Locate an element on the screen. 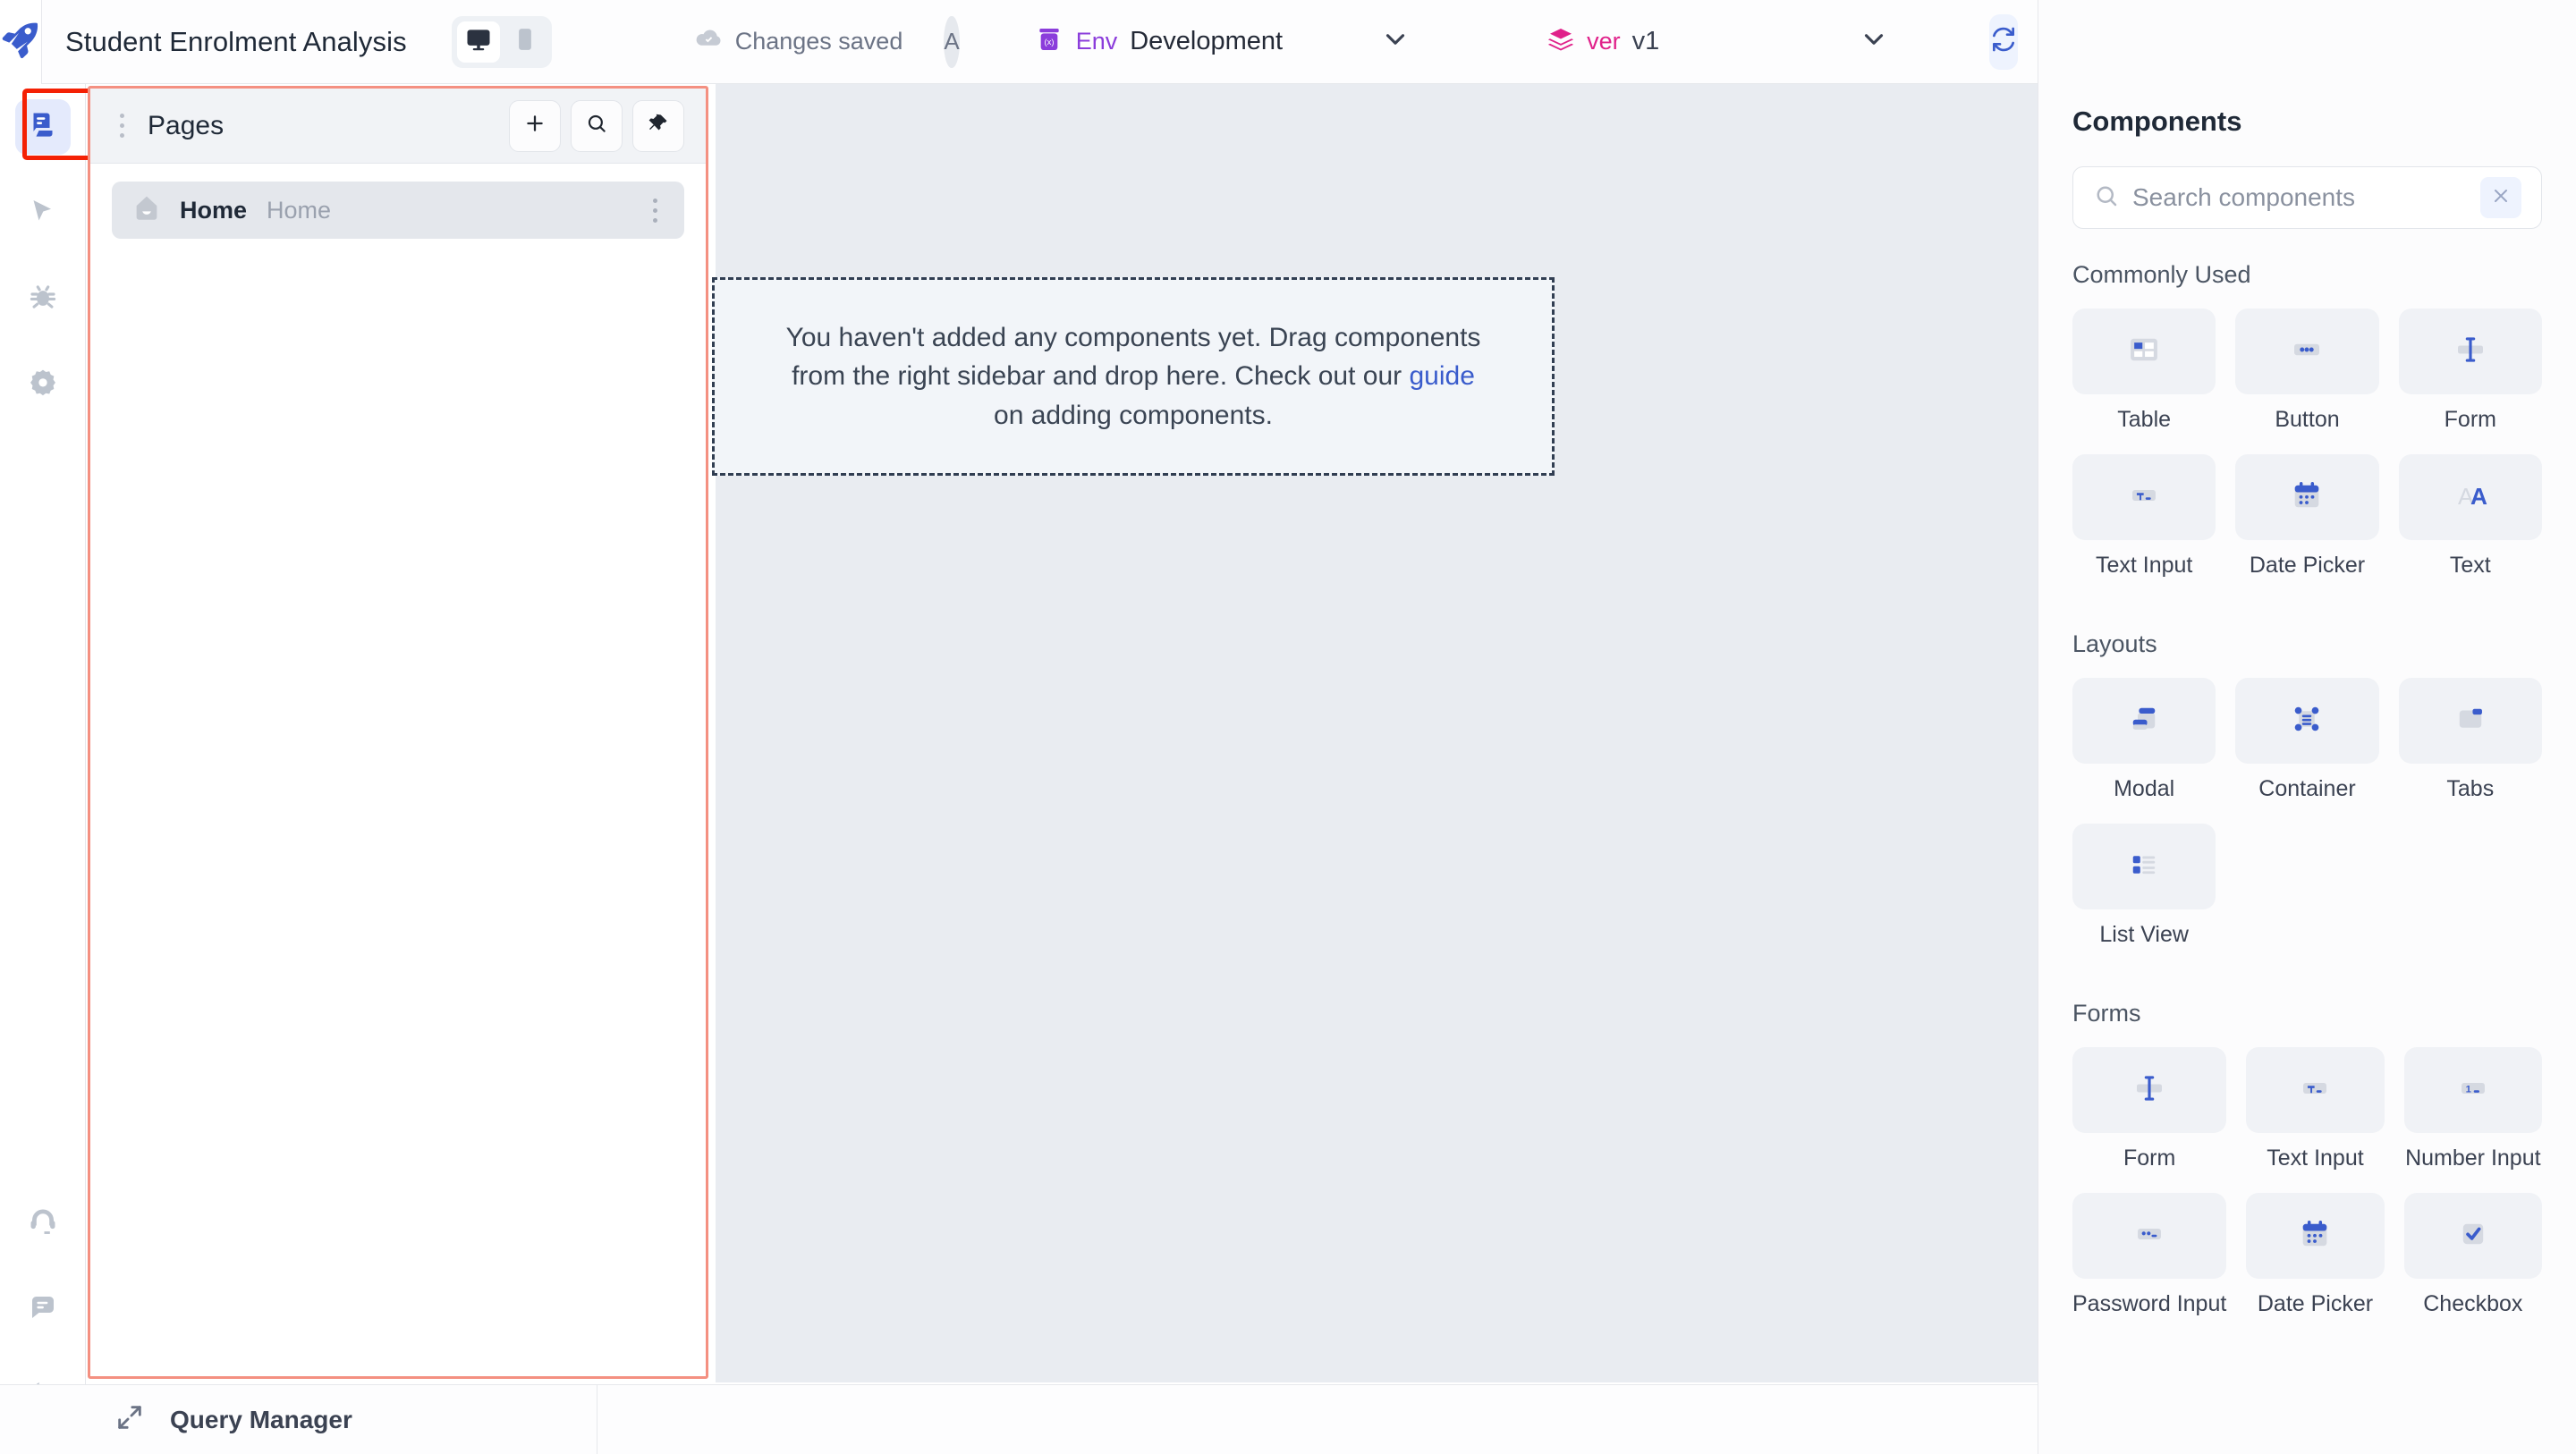 The width and height of the screenshot is (2576, 1454). component-tile-form: Form is located at coordinates (2470, 371).